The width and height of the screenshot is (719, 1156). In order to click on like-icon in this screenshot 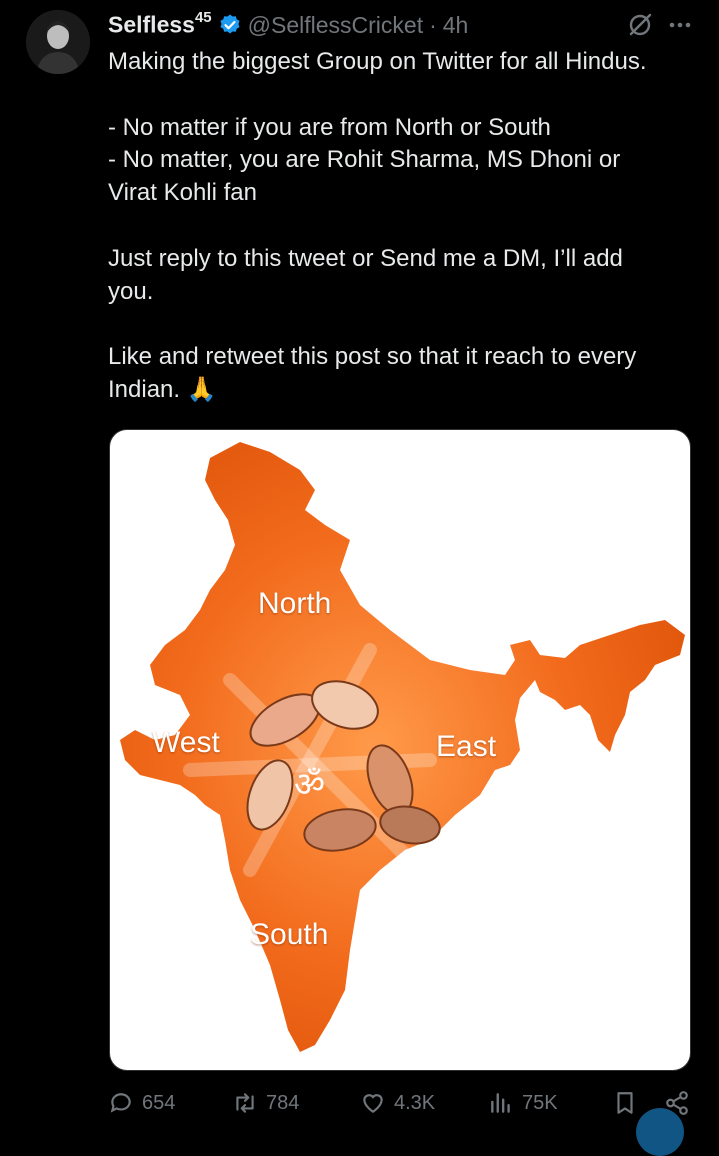, I will do `click(373, 1103)`.